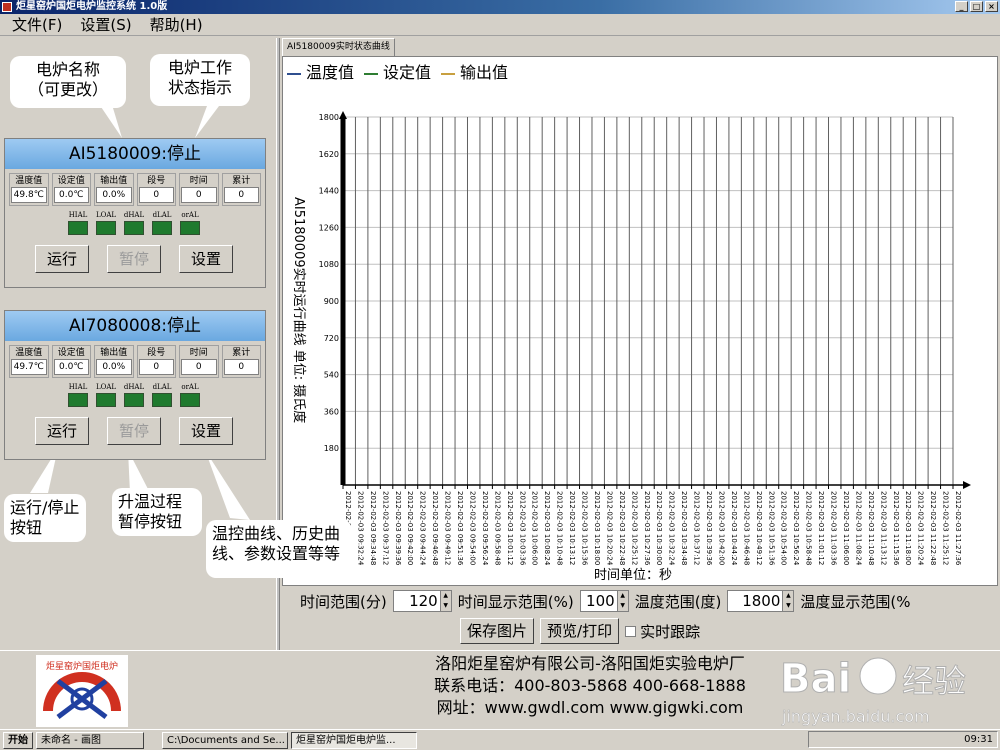 This screenshot has width=1000, height=750. I want to click on menu-settings: 设置(S), so click(105, 24).